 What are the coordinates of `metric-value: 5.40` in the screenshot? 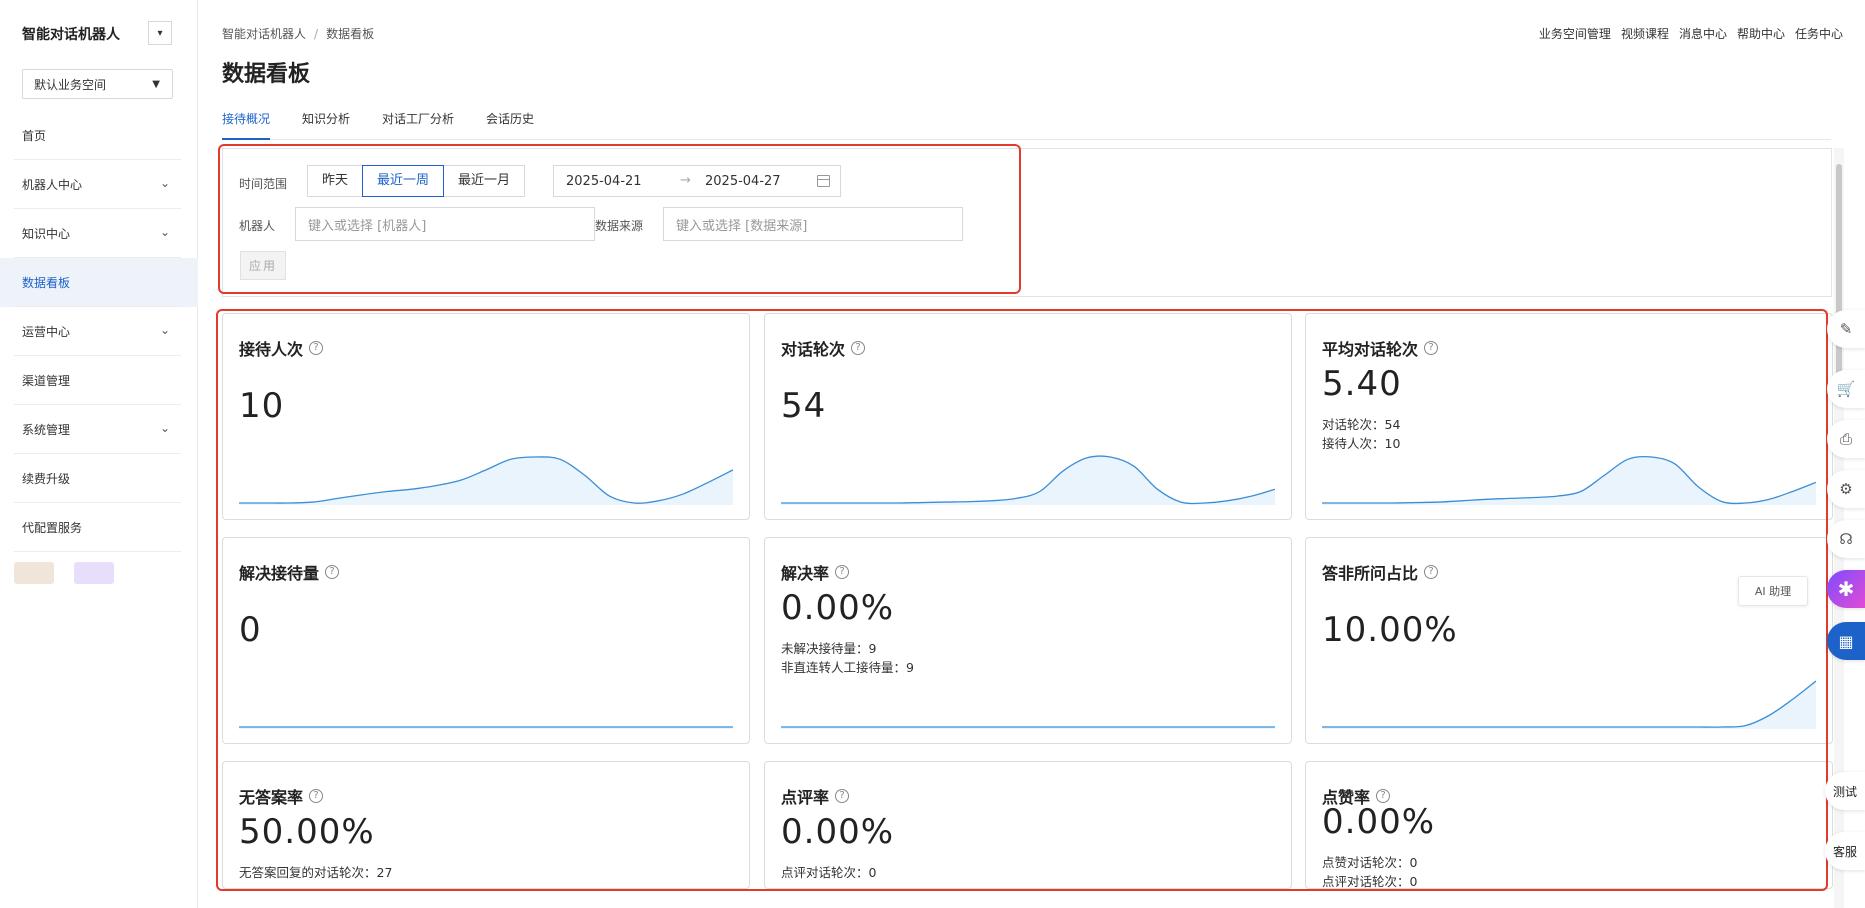 It's located at (1362, 384).